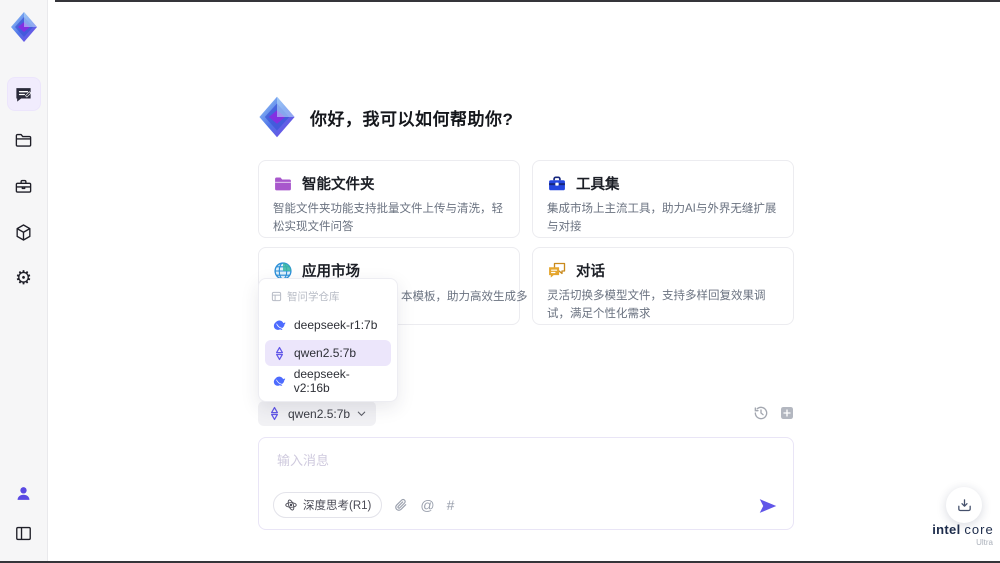 The image size is (1000, 563). I want to click on card-description: 灵活切换多模型文件，支持多样回复效果调试，满足个性化需求, so click(656, 305).